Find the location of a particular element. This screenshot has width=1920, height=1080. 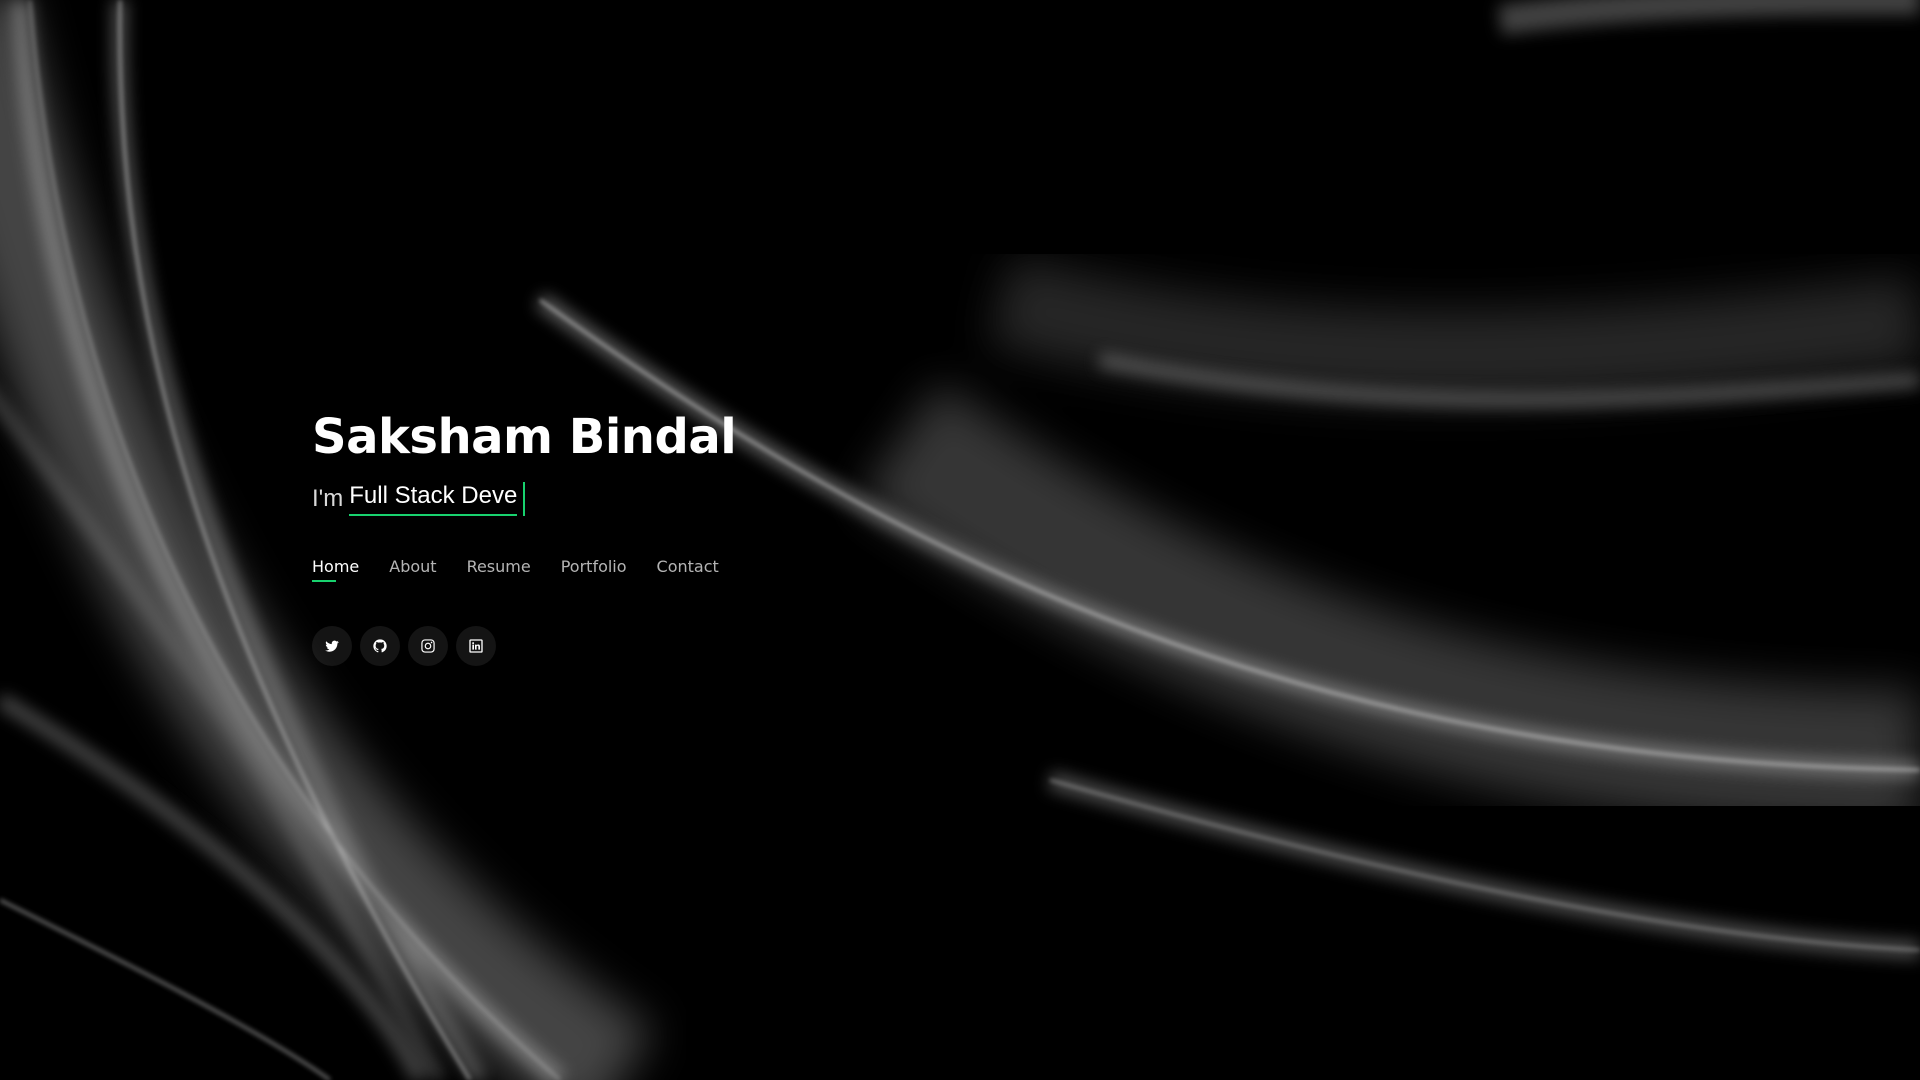

instagram-link is located at coordinates (428, 646).